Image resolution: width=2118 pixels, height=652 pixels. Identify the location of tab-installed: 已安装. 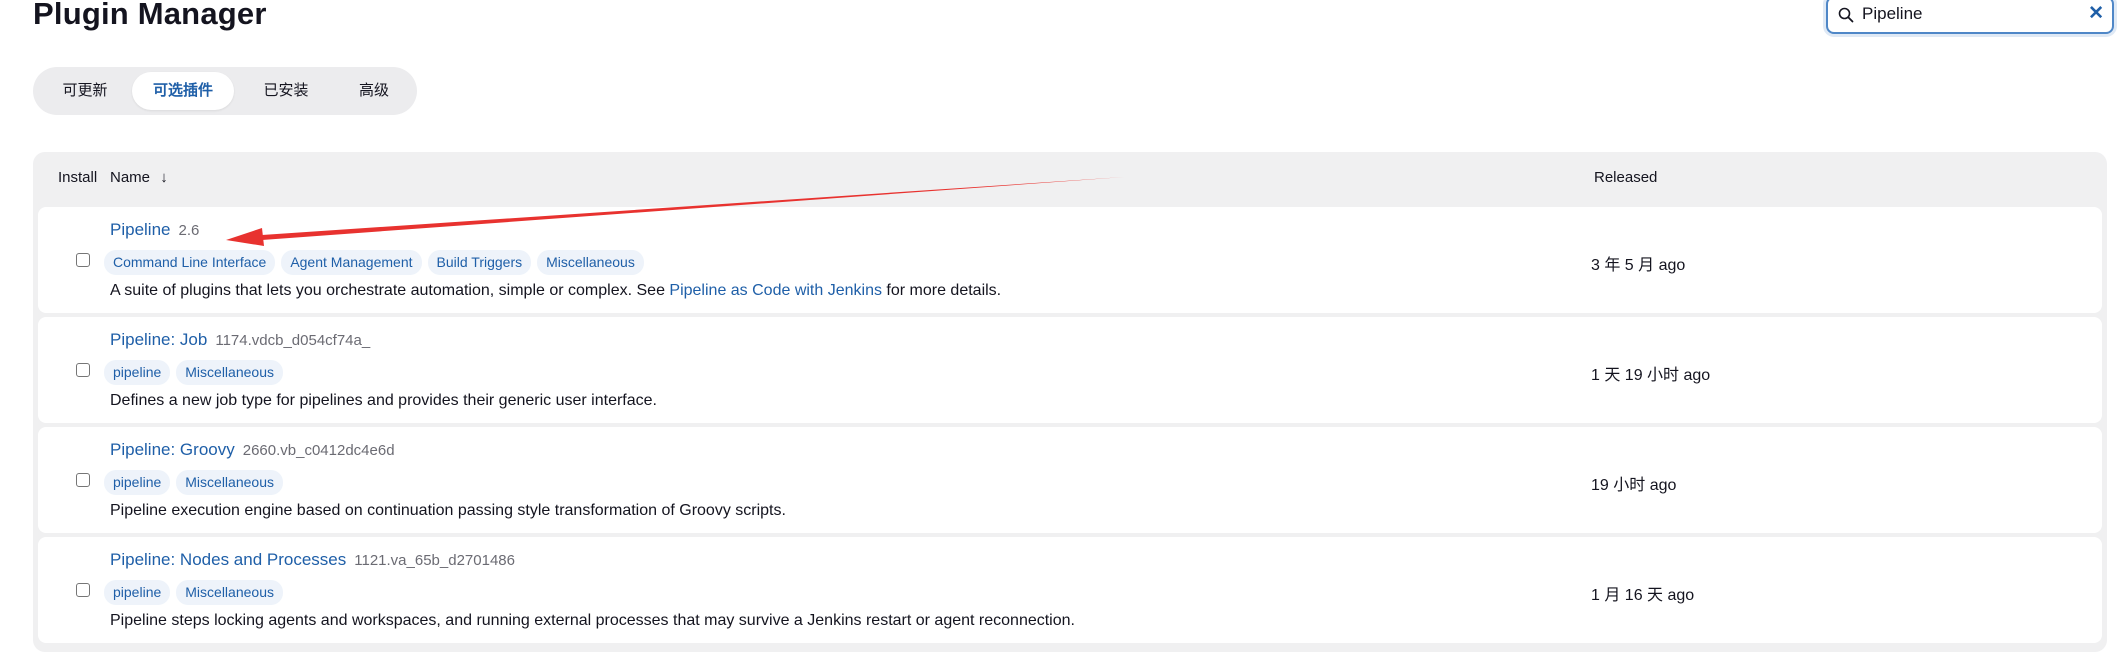
(286, 91).